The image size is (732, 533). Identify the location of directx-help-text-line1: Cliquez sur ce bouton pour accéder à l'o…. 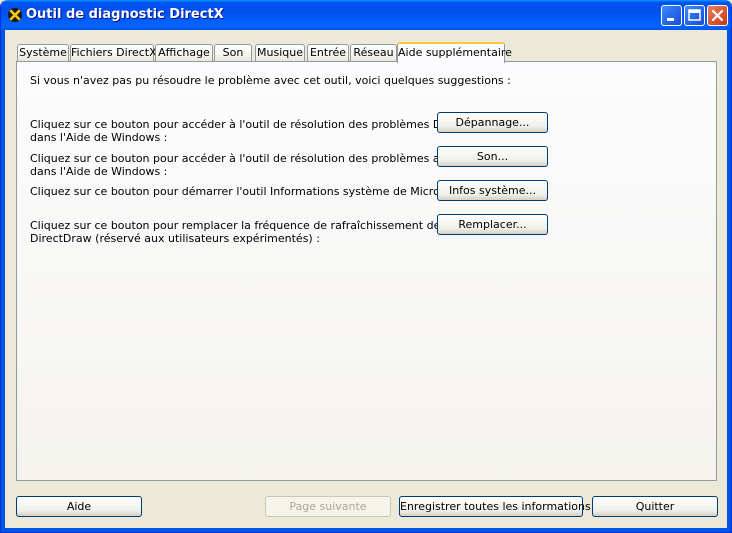
(252, 124).